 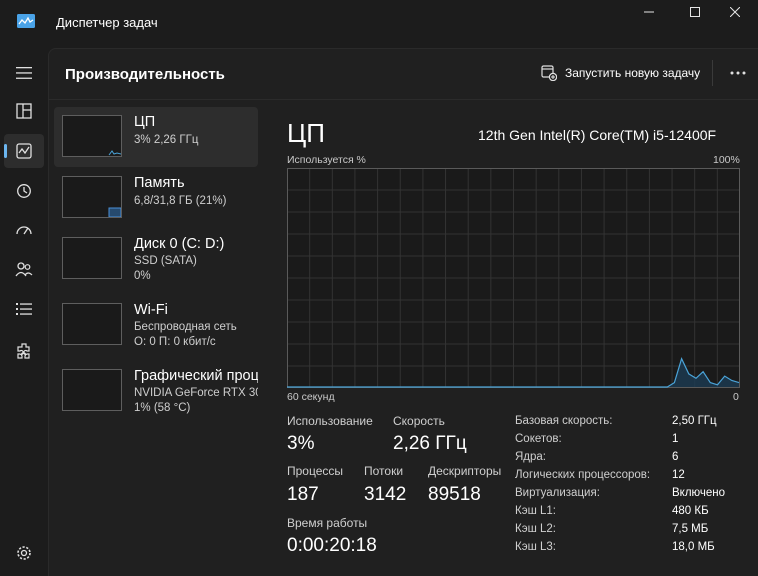 I want to click on nav-menu-button, so click(x=24, y=73).